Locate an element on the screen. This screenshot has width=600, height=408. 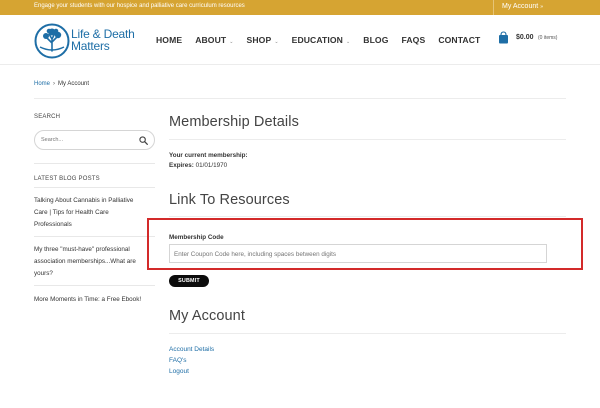
breadcrumb-current: My Account is located at coordinates (74, 84).